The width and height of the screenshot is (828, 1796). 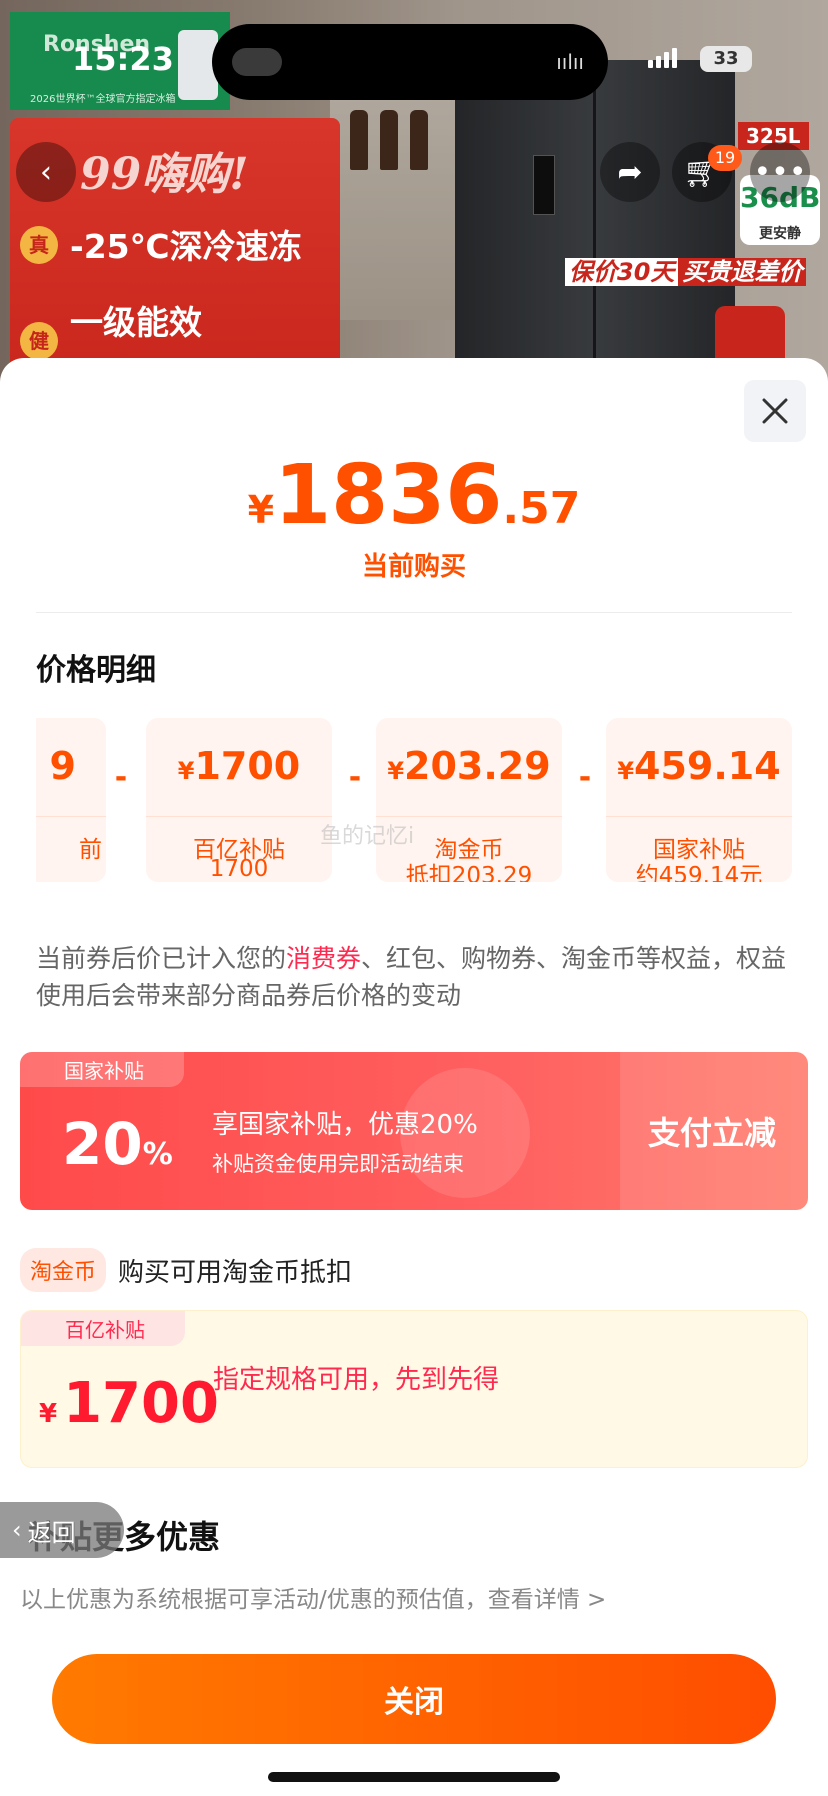 I want to click on close-sheet-button, so click(x=775, y=411).